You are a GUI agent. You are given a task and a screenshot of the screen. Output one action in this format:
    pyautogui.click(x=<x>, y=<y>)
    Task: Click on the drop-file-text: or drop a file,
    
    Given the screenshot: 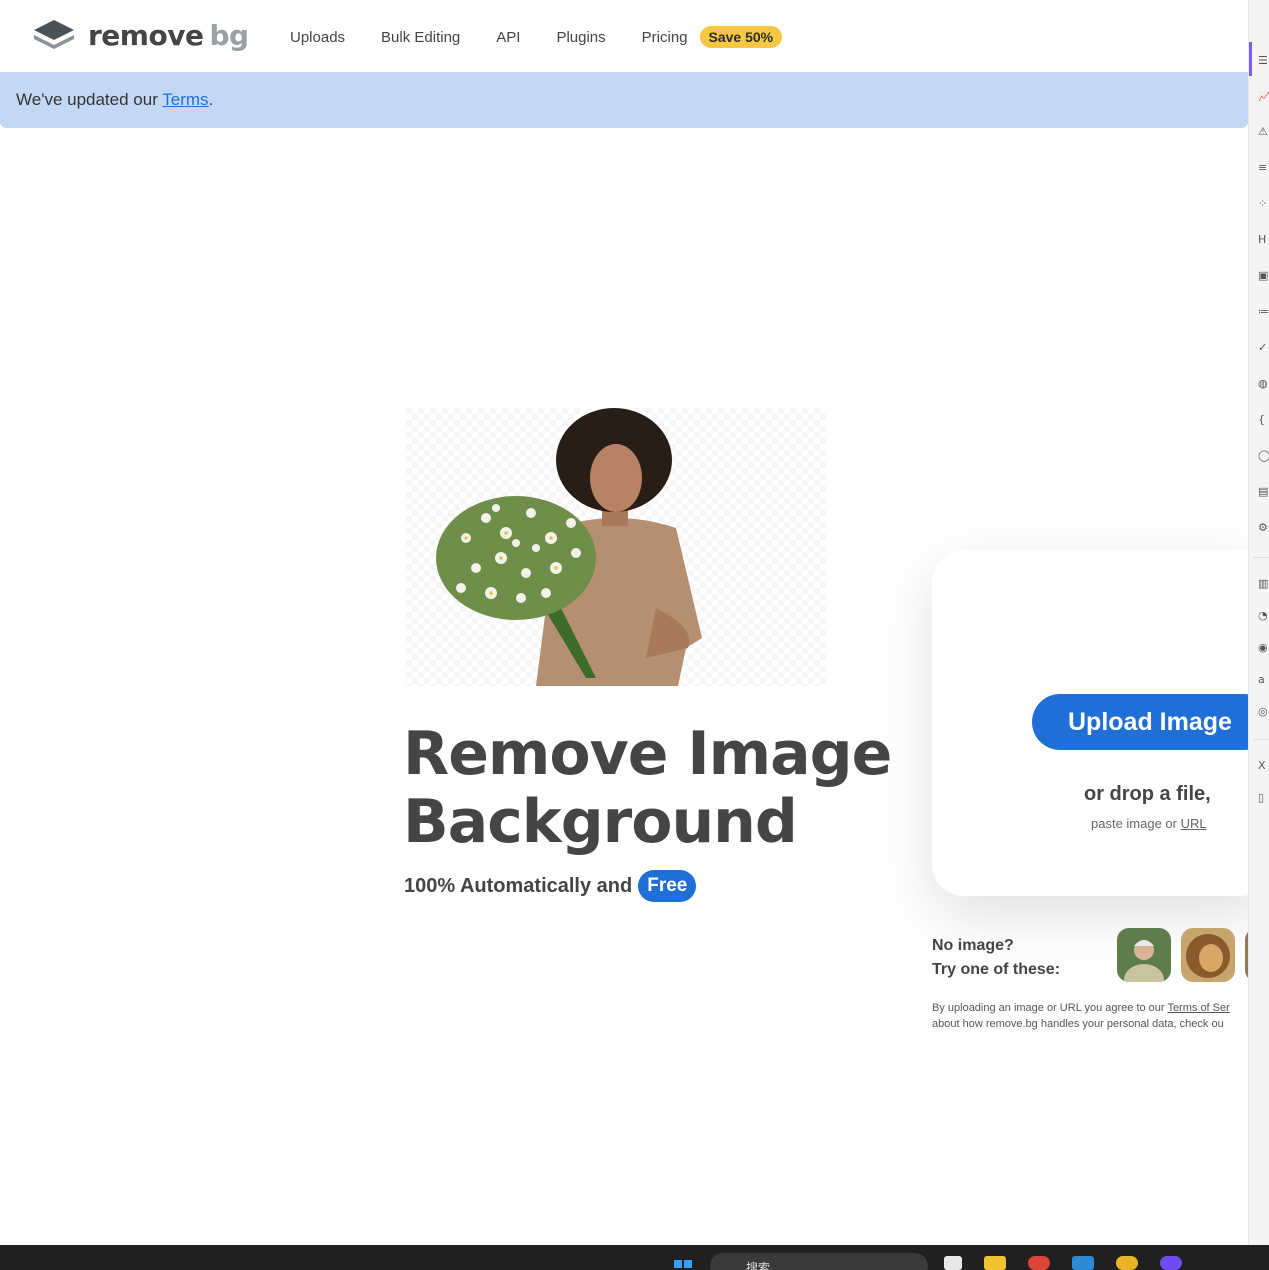 What is the action you would take?
    pyautogui.click(x=1147, y=794)
    